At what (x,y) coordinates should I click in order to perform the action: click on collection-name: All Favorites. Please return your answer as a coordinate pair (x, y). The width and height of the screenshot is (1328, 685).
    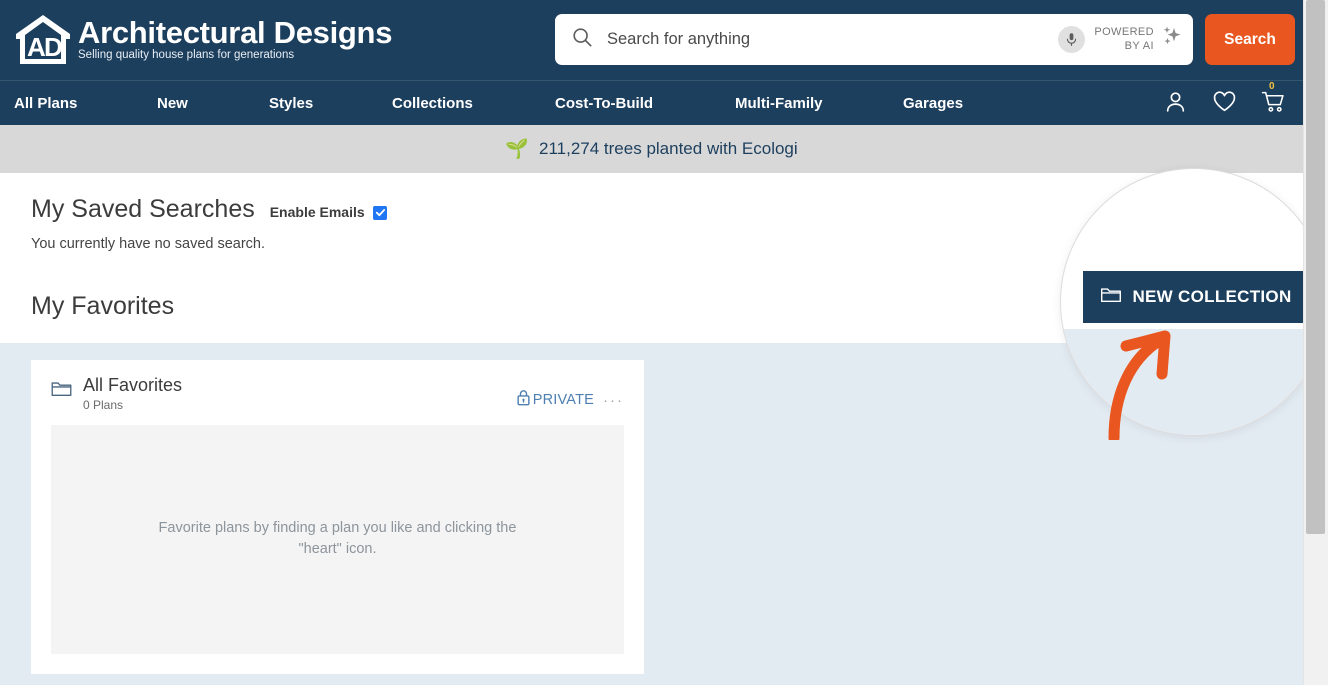
    Looking at the image, I should click on (133, 385).